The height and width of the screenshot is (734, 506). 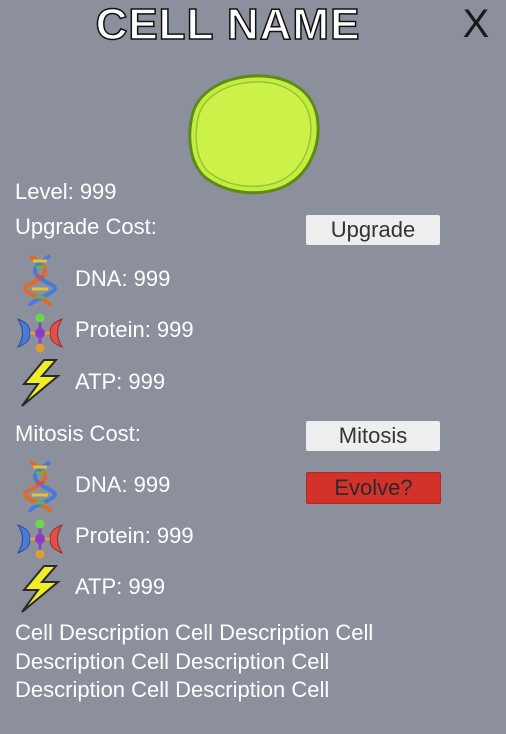 What do you see at coordinates (228, 25) in the screenshot?
I see `cell-name-title: CELL NAME` at bounding box center [228, 25].